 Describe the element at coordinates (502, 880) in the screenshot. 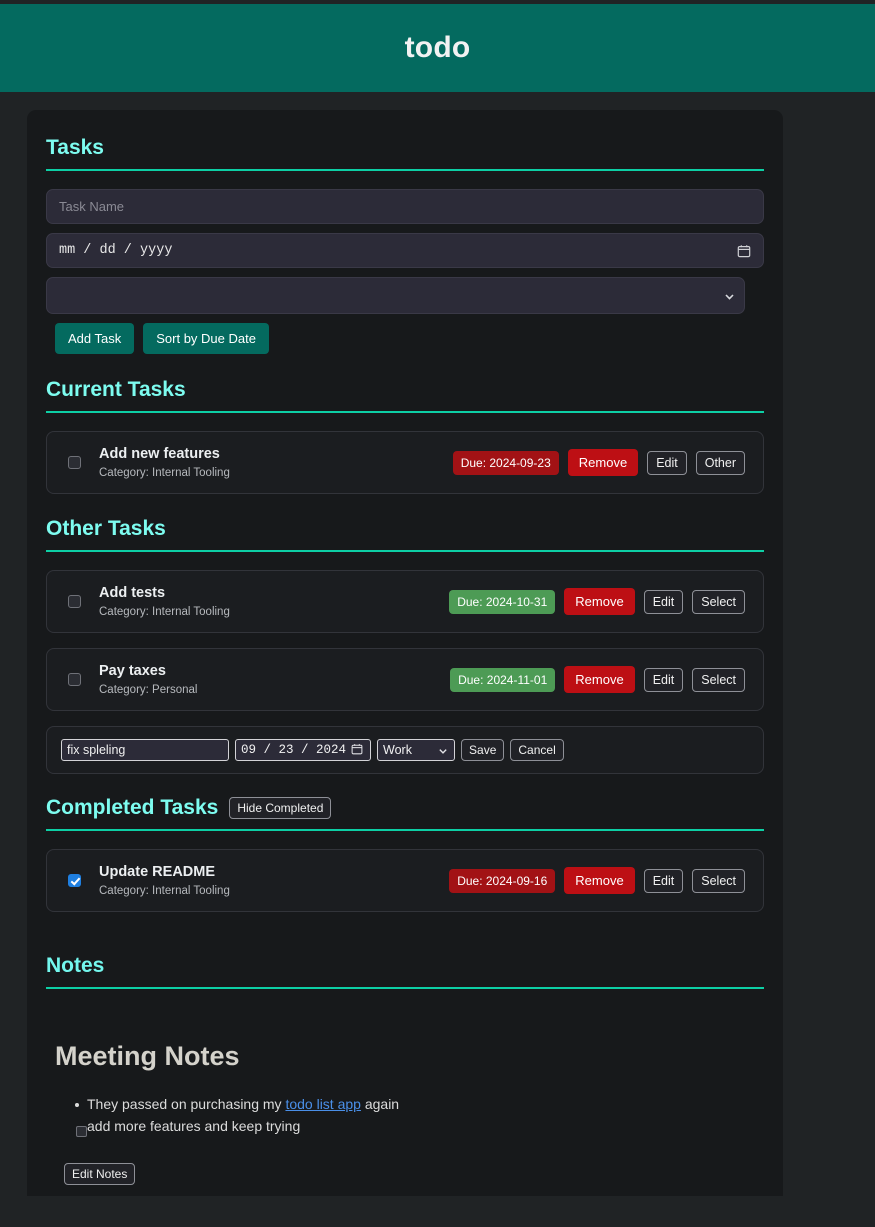

I see `due-date-badge: Due: 2024-09-16` at that location.